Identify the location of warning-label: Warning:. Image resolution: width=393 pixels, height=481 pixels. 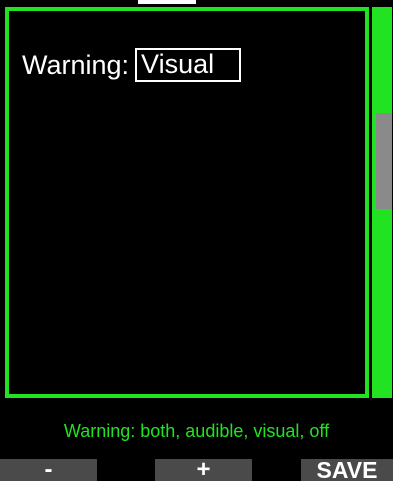
(76, 64).